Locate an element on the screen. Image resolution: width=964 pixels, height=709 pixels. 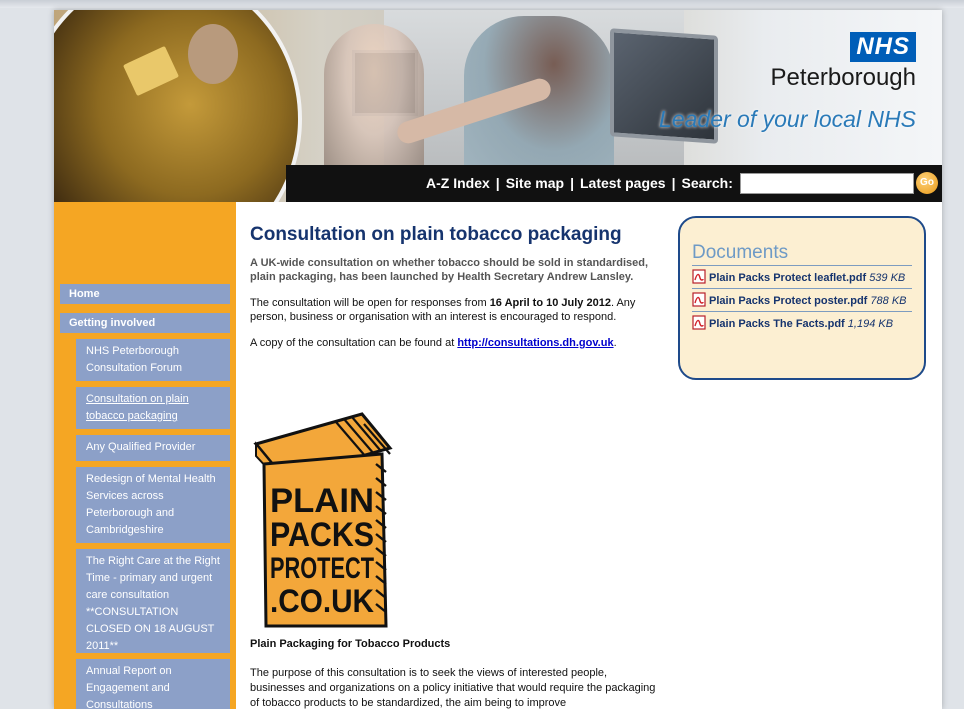
documents-title: Documents is located at coordinates (740, 252).